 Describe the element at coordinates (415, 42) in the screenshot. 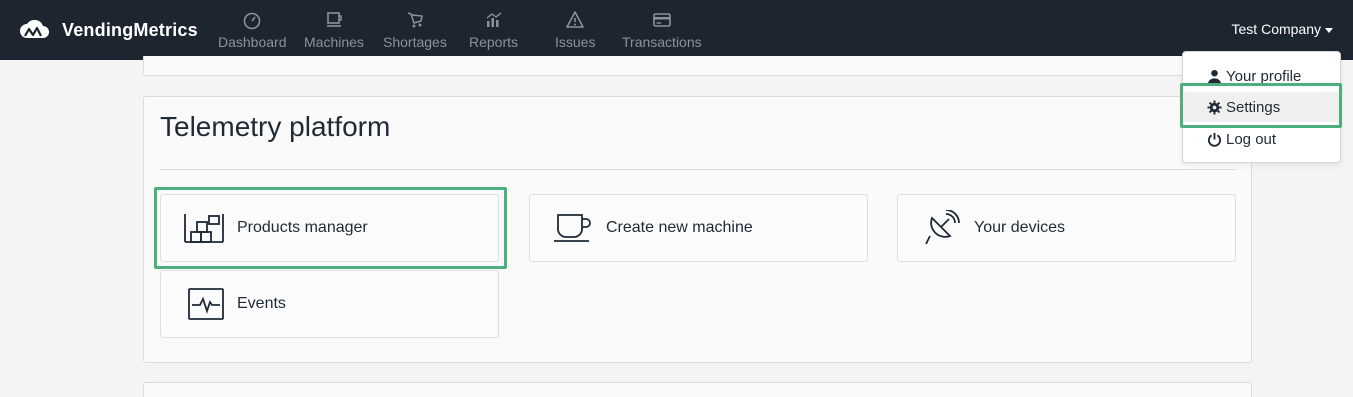

I see `nav-label: Shortages` at that location.